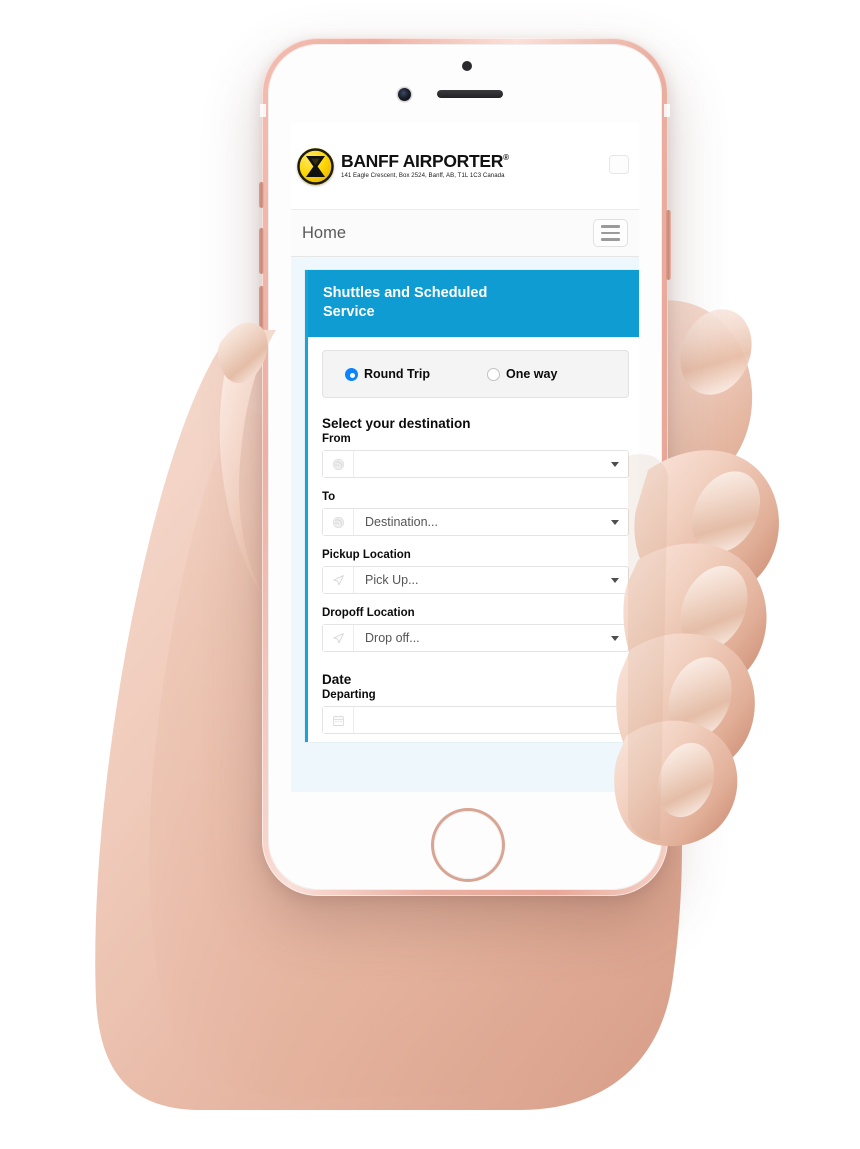 Image resolution: width=860 pixels, height=1149 pixels. Describe the element at coordinates (366, 555) in the screenshot. I see `label-pickup-location: Pickup Location` at that location.